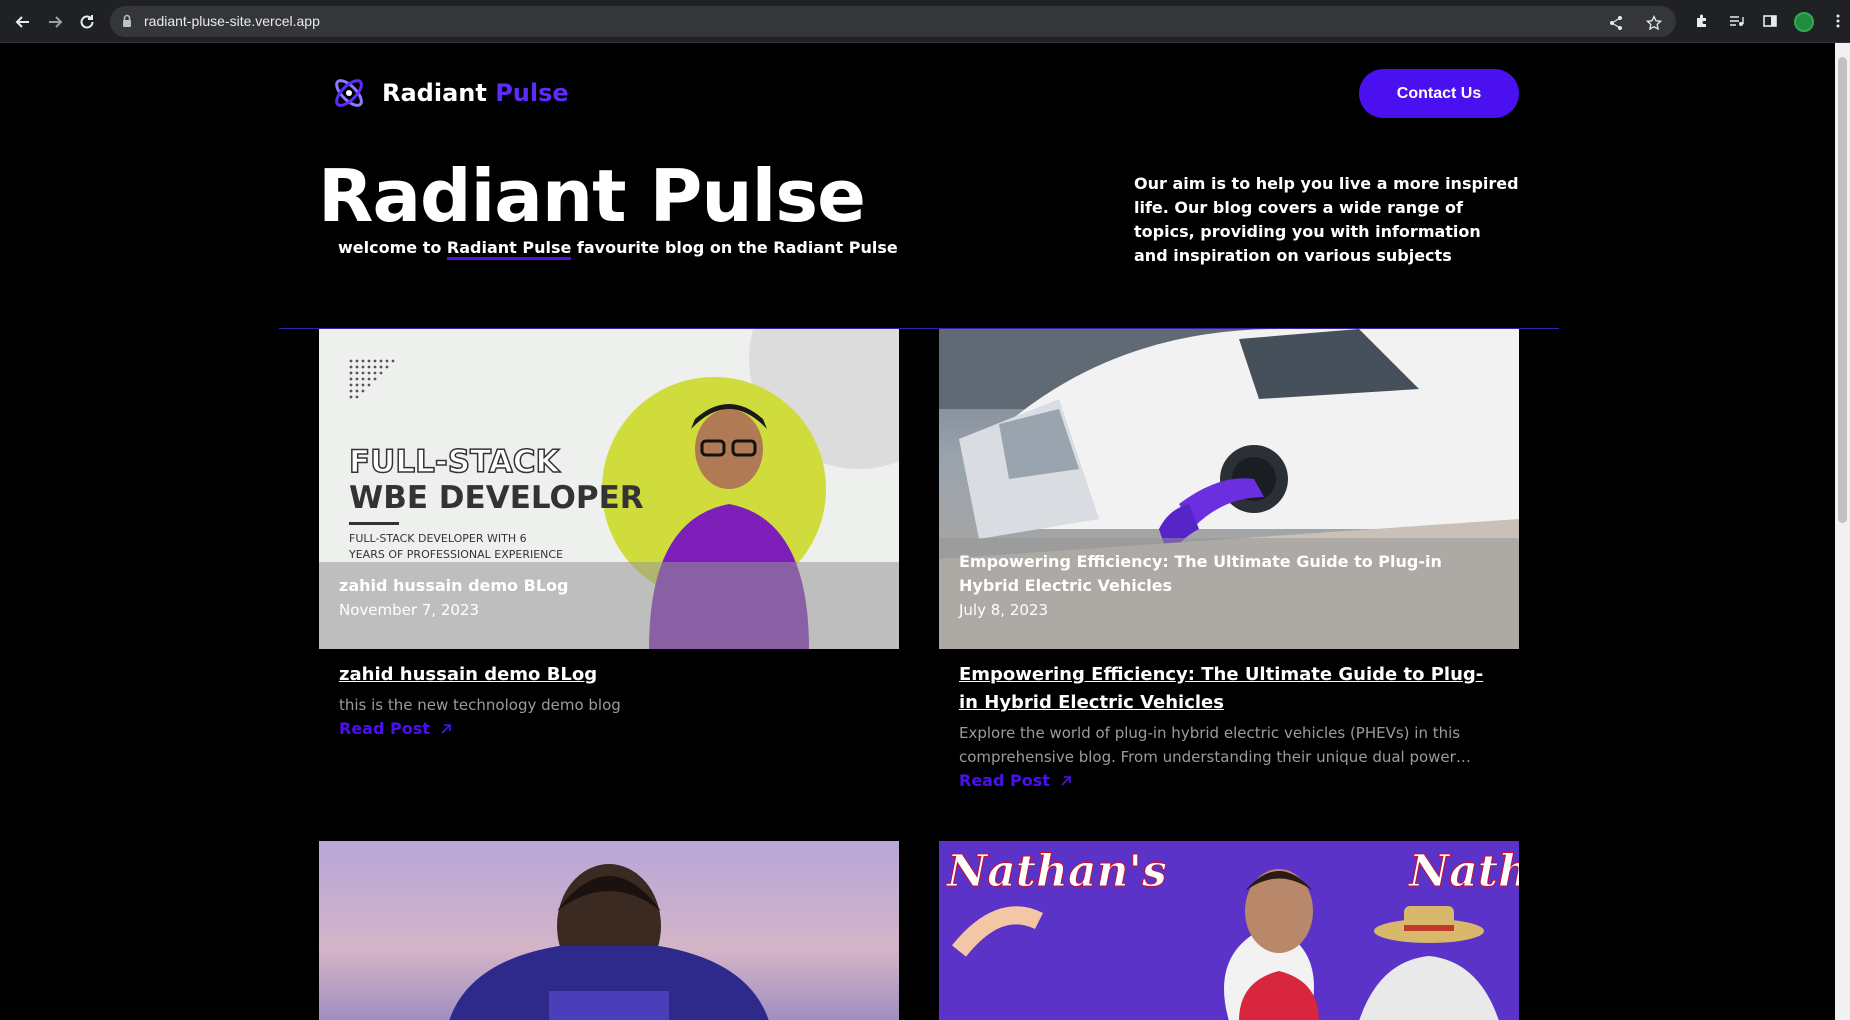 Image resolution: width=1850 pixels, height=1020 pixels. I want to click on forward-icon, so click(55, 22).